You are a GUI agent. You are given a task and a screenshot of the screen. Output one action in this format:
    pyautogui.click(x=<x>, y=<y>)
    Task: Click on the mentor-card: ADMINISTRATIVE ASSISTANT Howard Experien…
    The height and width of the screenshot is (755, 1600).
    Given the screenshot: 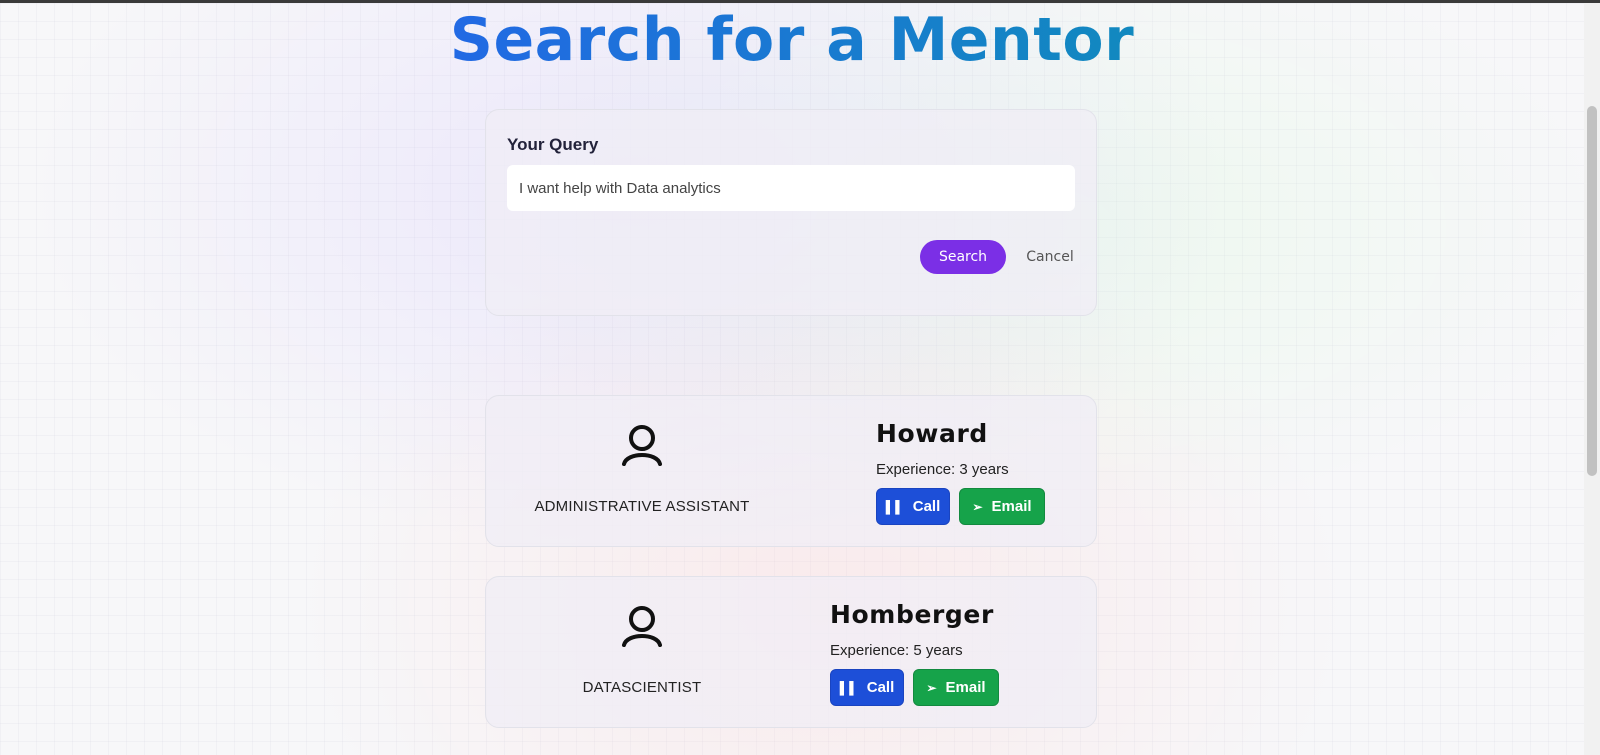 What is the action you would take?
    pyautogui.click(x=791, y=471)
    